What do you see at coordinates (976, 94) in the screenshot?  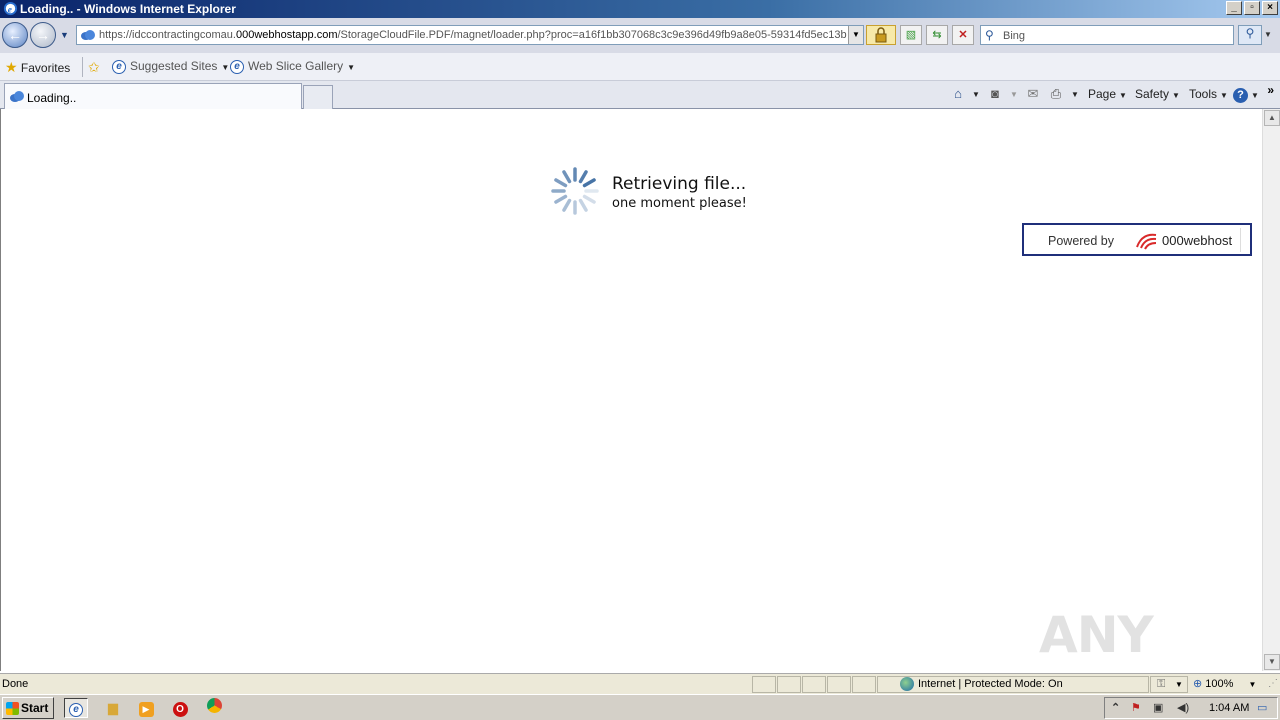 I see `home-dropdown-icon: ▼` at bounding box center [976, 94].